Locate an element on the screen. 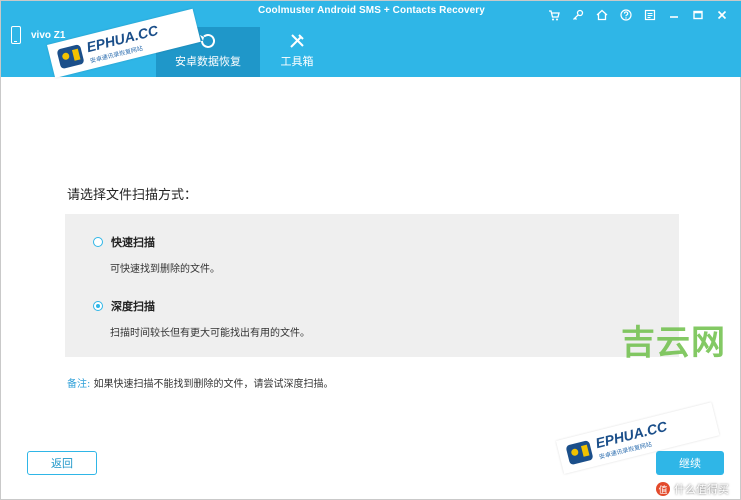  key-icon is located at coordinates (578, 15).